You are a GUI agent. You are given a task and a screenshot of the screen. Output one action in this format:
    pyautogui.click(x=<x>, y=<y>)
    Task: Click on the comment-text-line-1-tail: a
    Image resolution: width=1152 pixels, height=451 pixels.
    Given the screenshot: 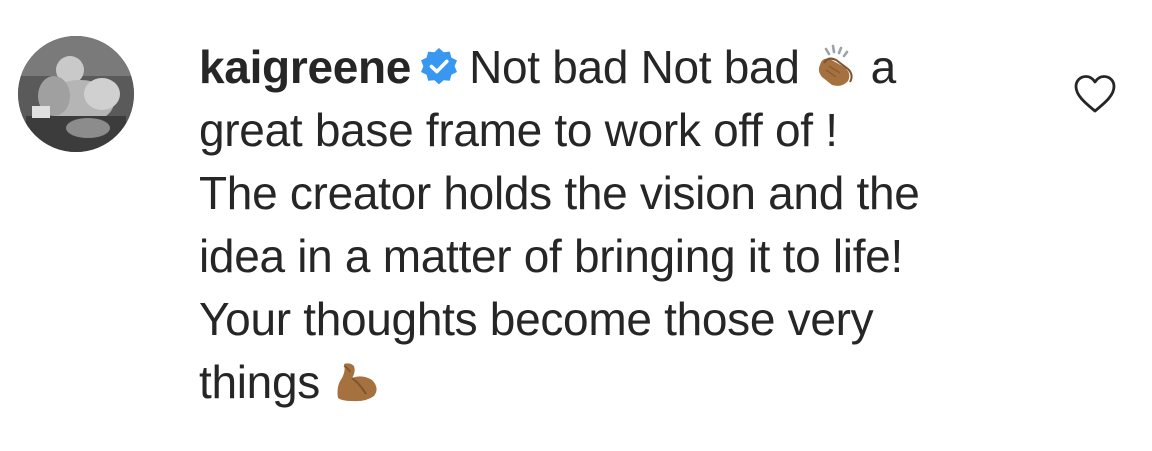 What is the action you would take?
    pyautogui.click(x=883, y=67)
    